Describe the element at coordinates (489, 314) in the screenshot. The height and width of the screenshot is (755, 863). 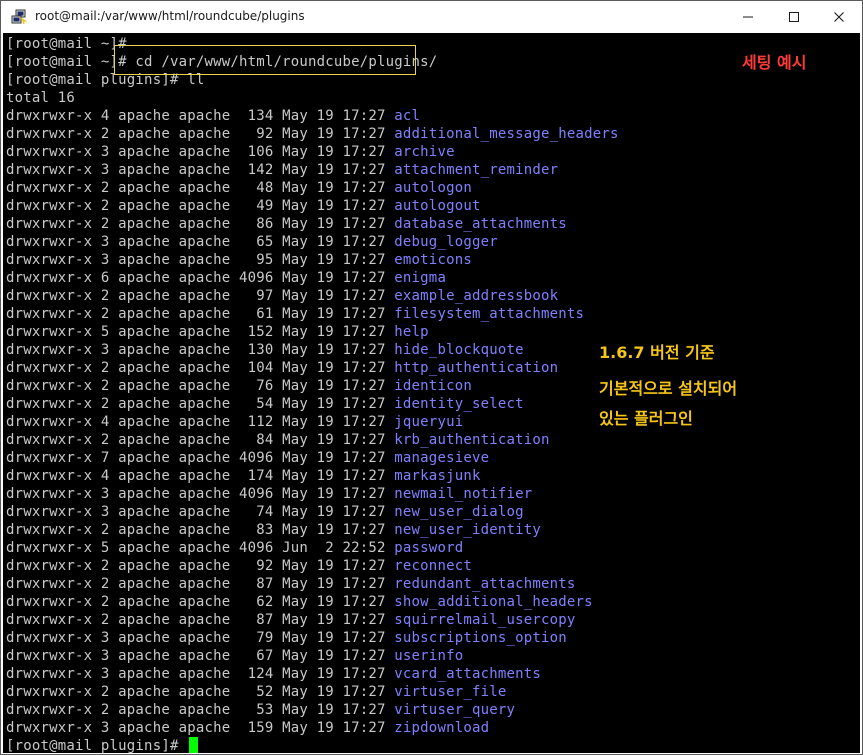
I see `directory-name: filesystem_attachments` at that location.